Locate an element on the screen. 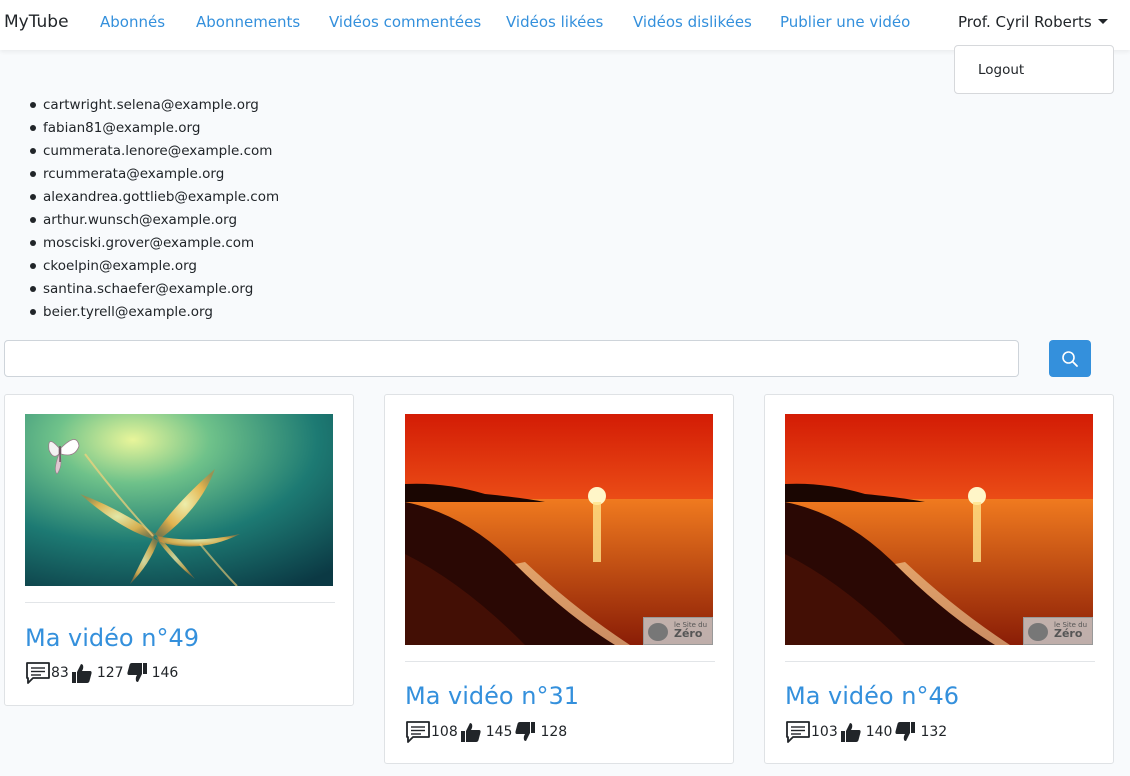  like-count: 140 is located at coordinates (879, 732).